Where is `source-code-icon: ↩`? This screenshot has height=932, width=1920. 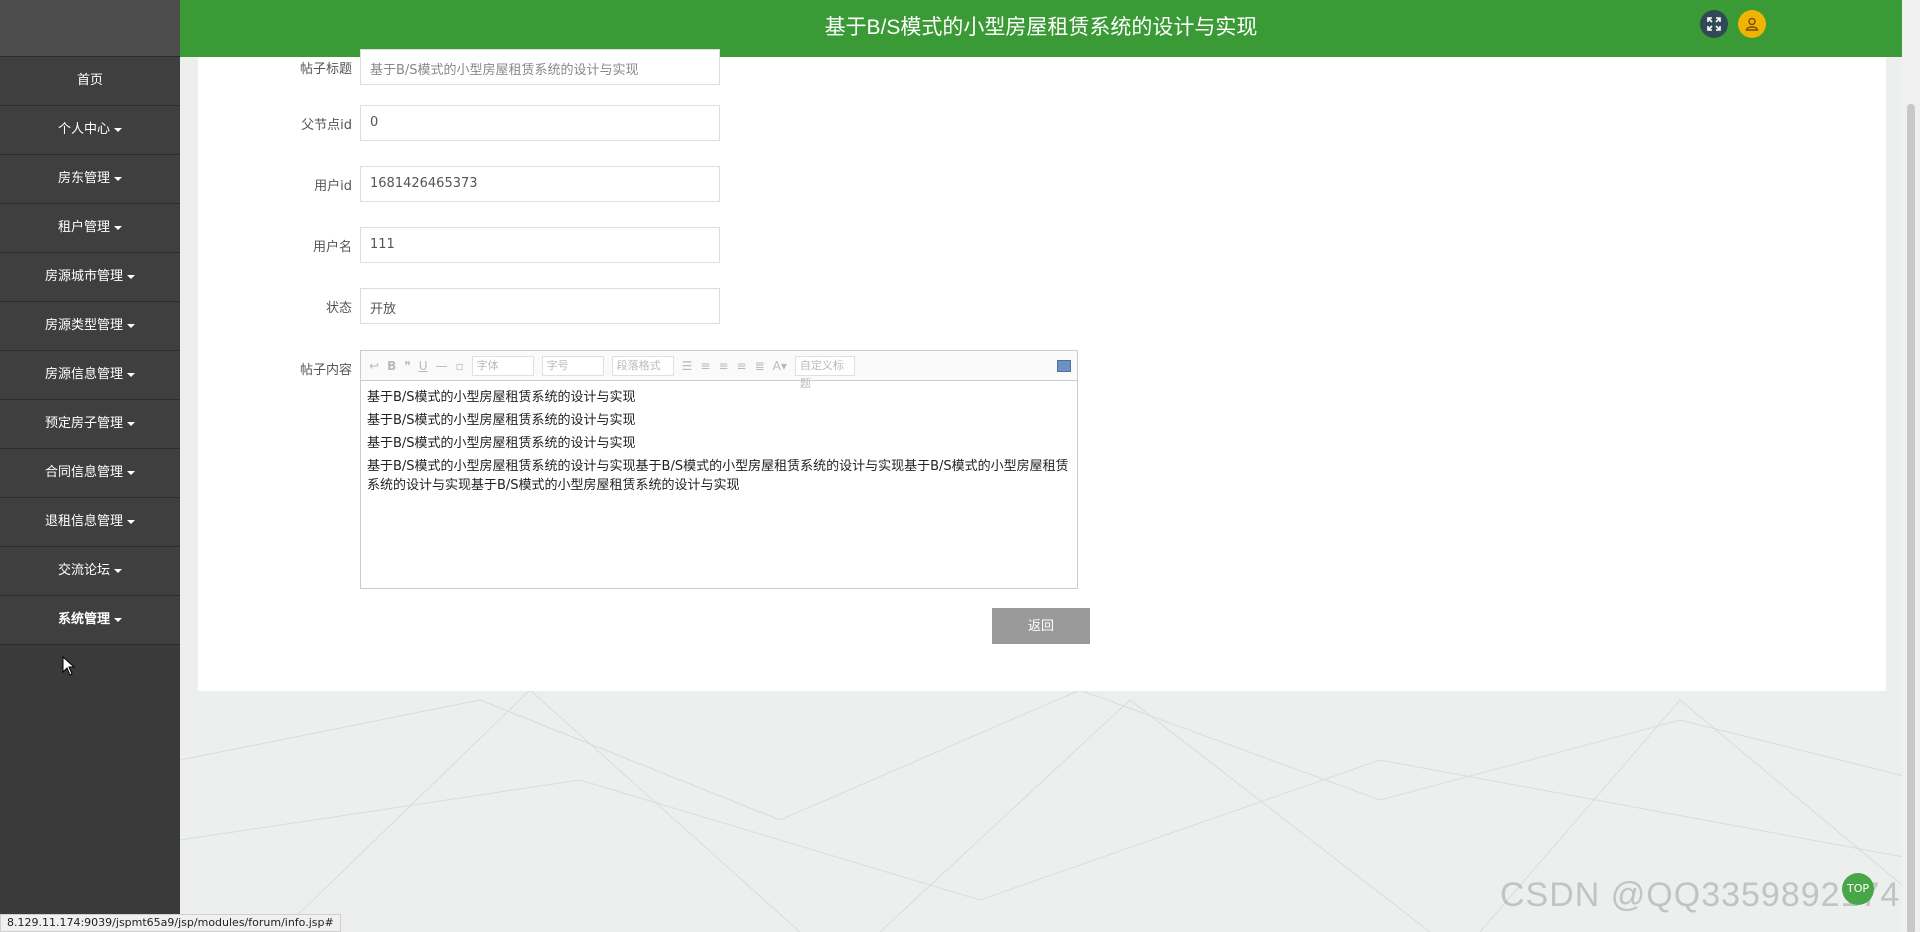 source-code-icon: ↩ is located at coordinates (374, 366).